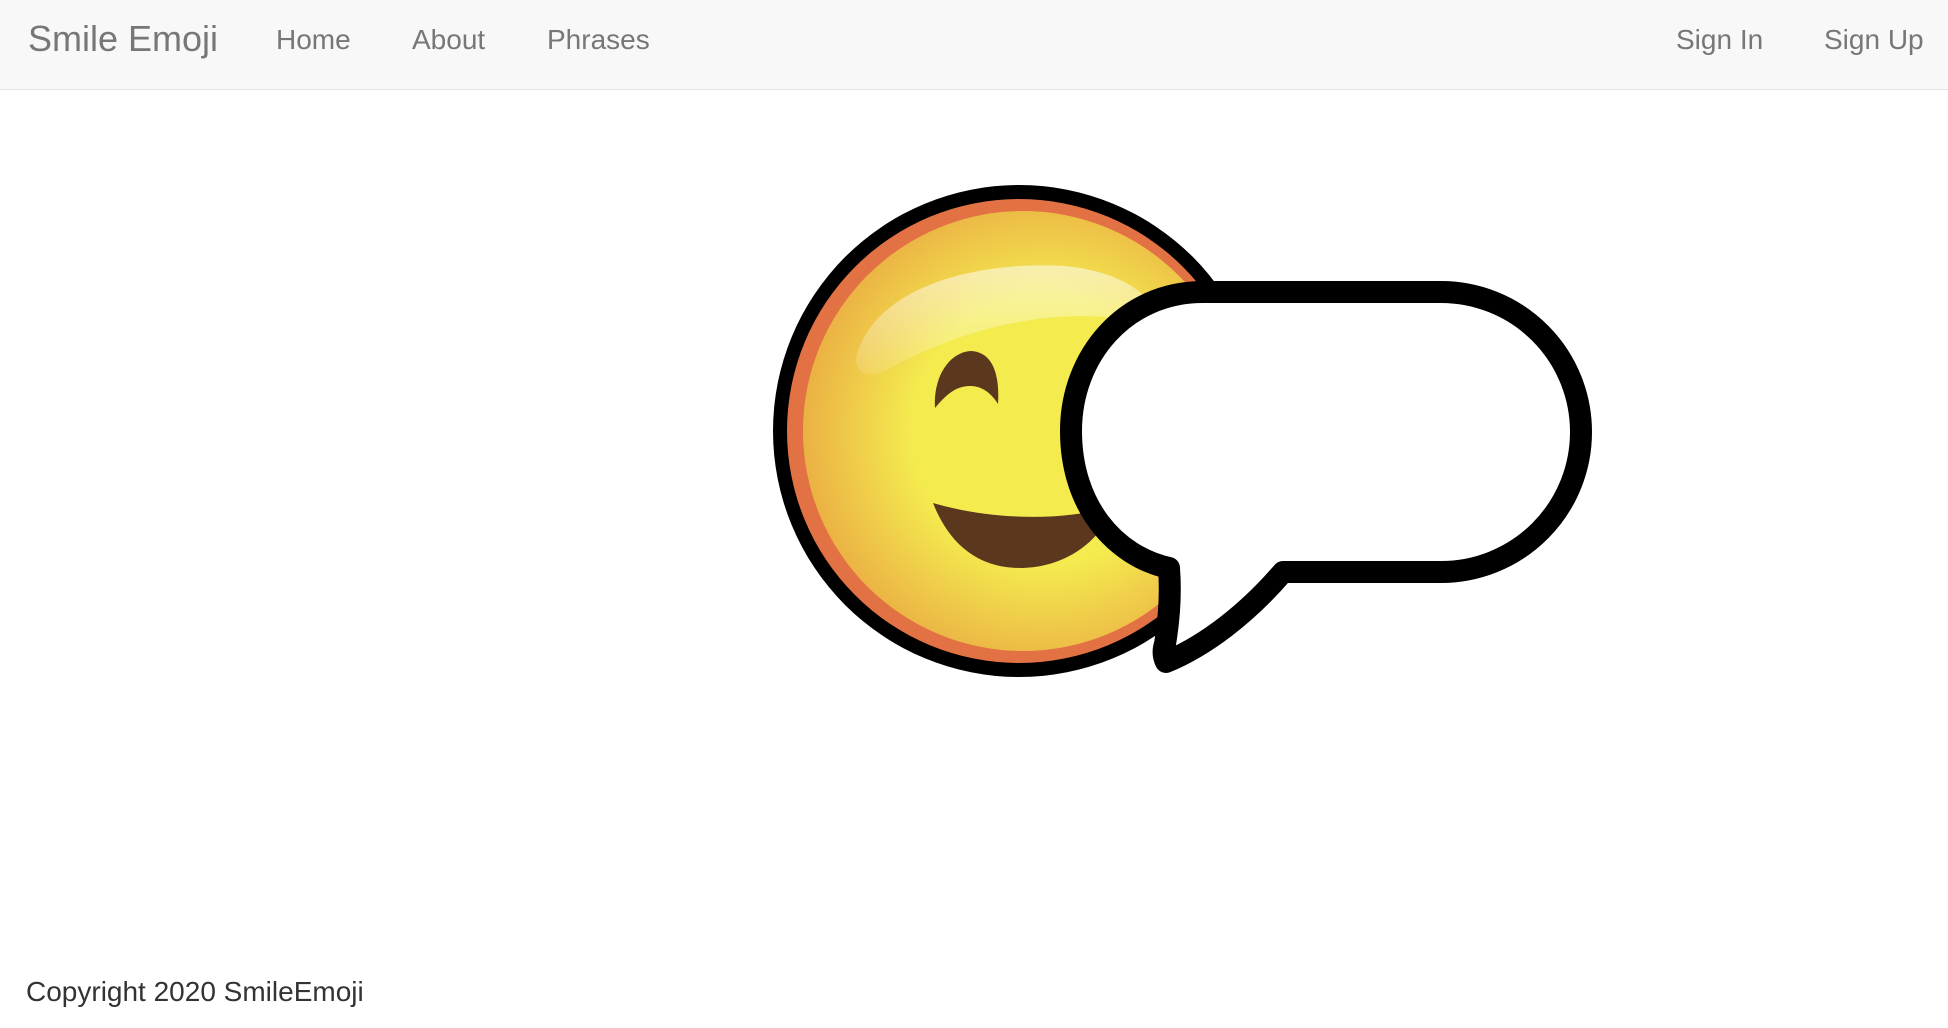 This screenshot has width=1948, height=1028. I want to click on brand-link: Smile Emoji, so click(123, 39).